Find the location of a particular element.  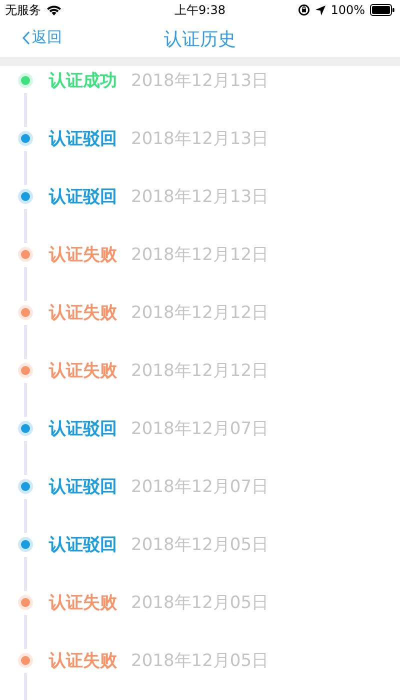

wifi-icon is located at coordinates (54, 10).